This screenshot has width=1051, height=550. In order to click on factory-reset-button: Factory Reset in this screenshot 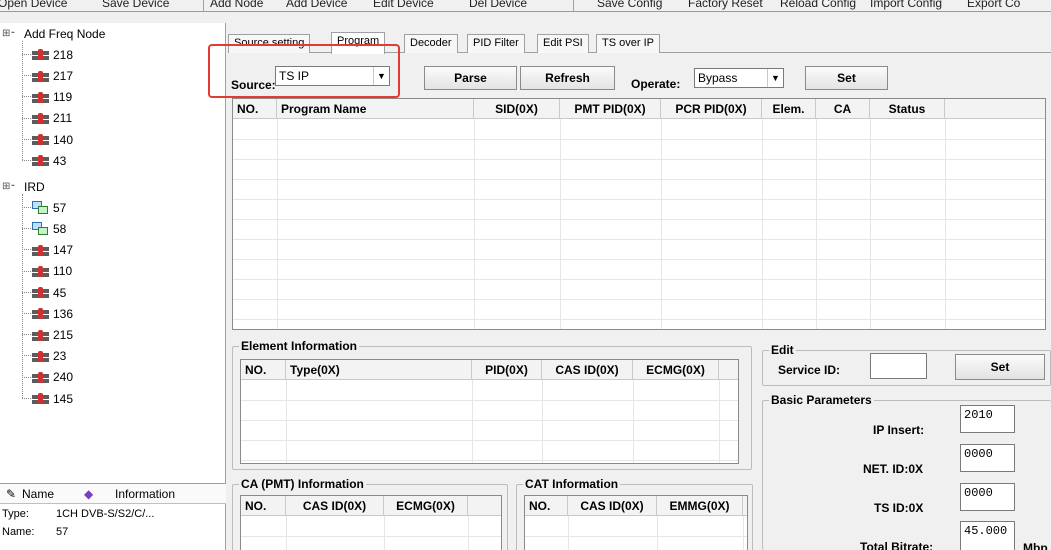, I will do `click(725, 5)`.